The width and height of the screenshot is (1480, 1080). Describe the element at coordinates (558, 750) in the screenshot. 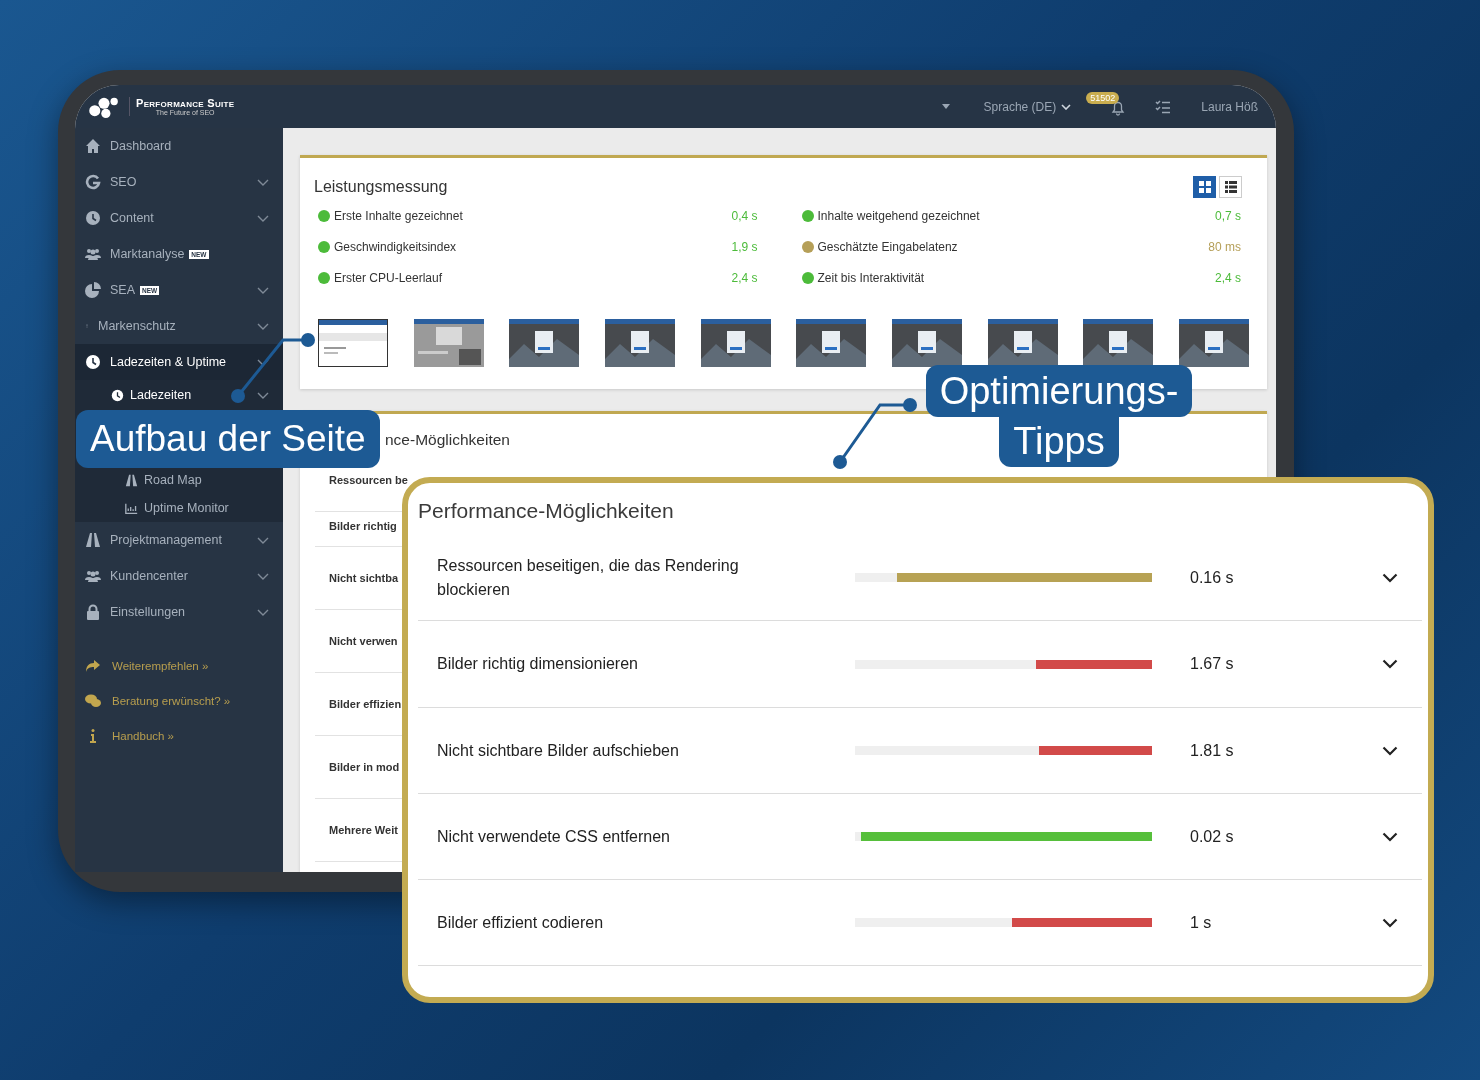

I see `opportunity-label: Nicht sichtbare Bilder aufschieben` at that location.